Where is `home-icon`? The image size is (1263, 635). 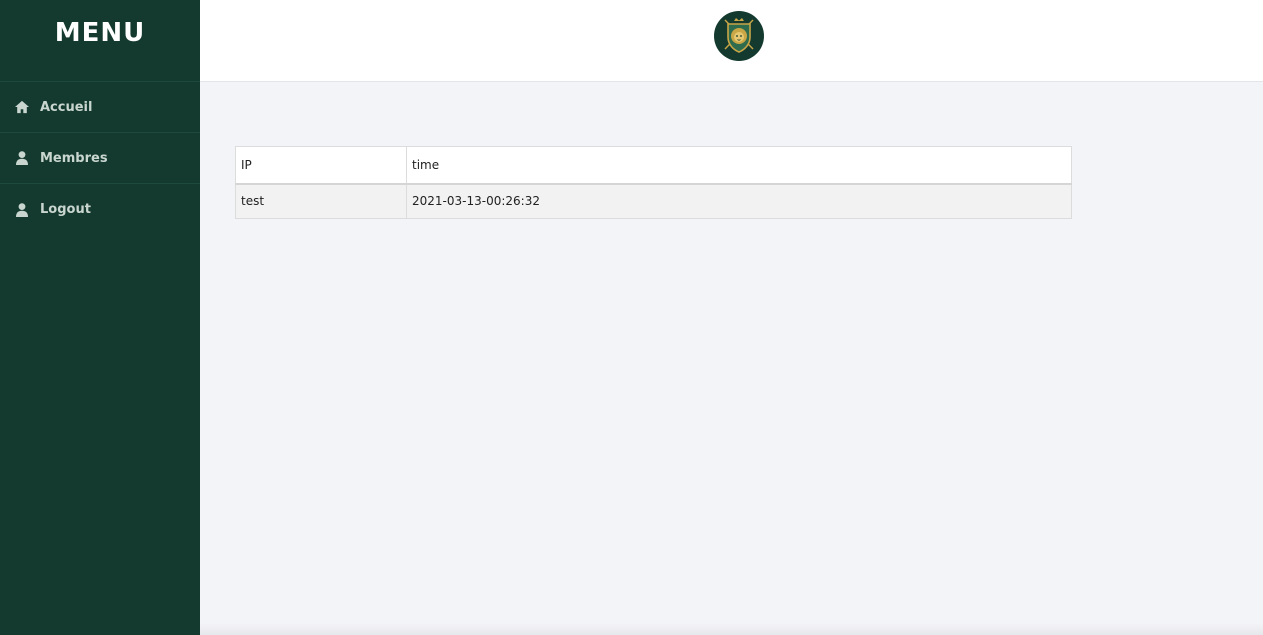 home-icon is located at coordinates (22, 107).